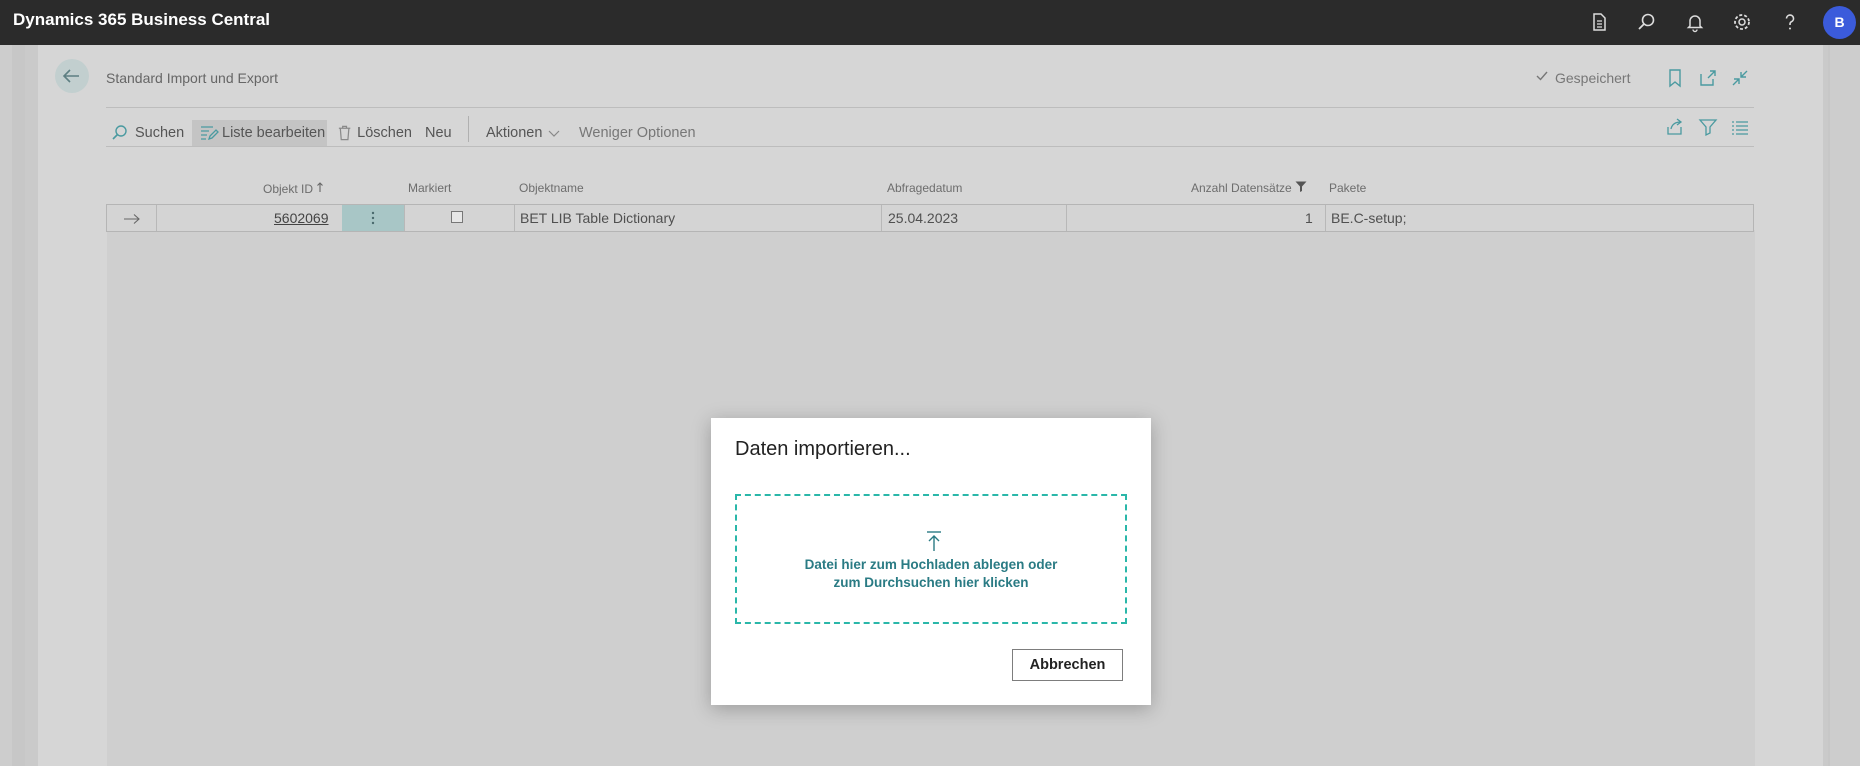 The height and width of the screenshot is (766, 1860). I want to click on dropzone-text-line2: zum Durchsuchen hier klicken, so click(931, 582).